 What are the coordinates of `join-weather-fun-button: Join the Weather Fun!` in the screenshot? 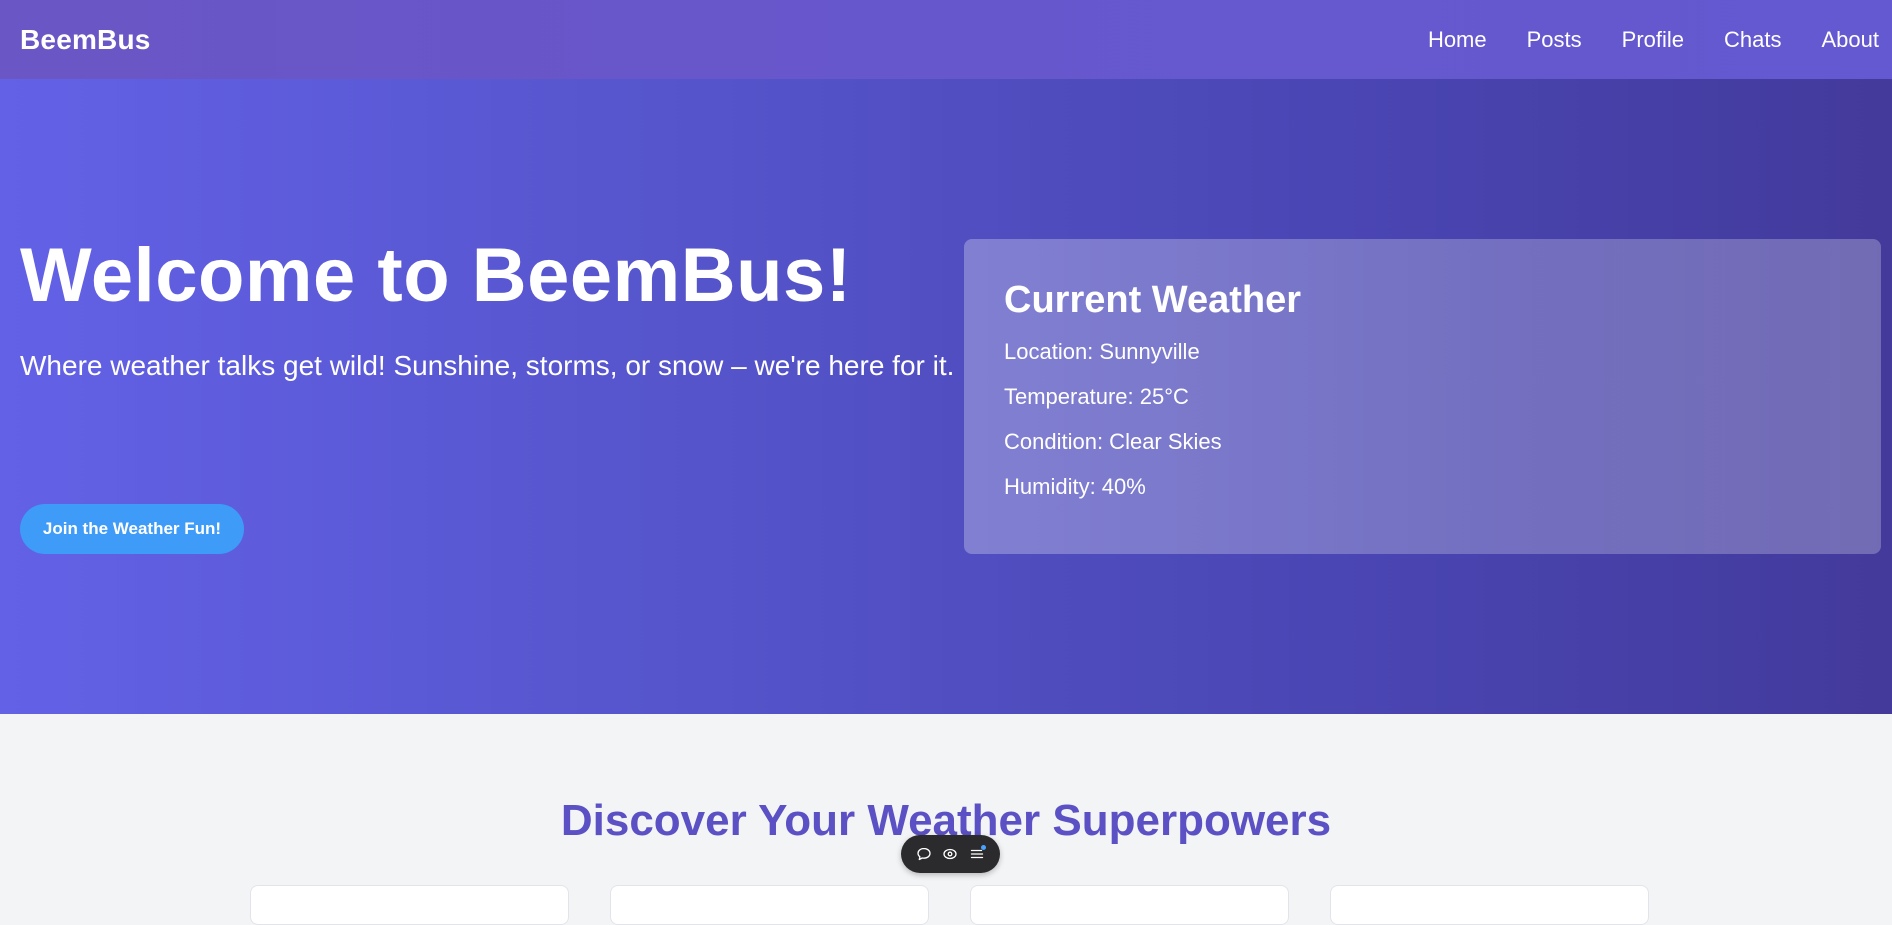 It's located at (132, 529).